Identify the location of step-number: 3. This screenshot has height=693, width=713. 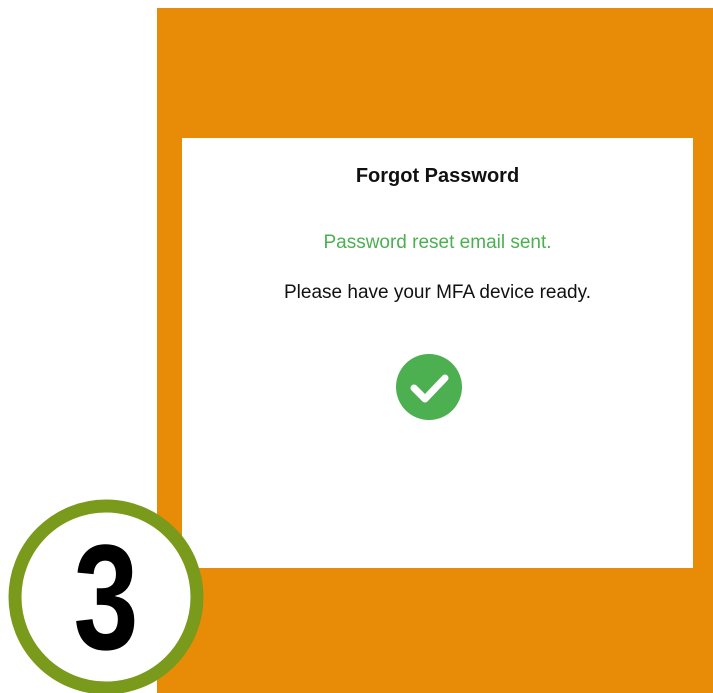
(106, 597).